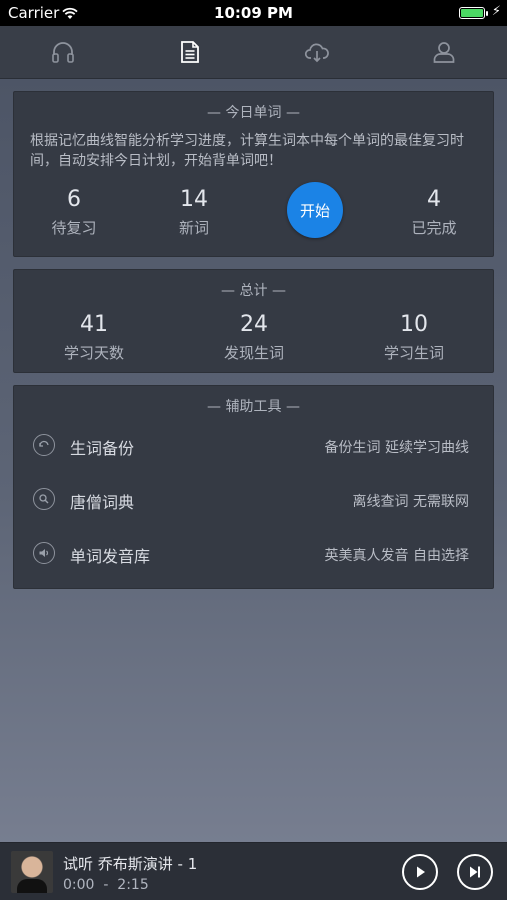  I want to click on charging-icon: ⚡, so click(496, 11).